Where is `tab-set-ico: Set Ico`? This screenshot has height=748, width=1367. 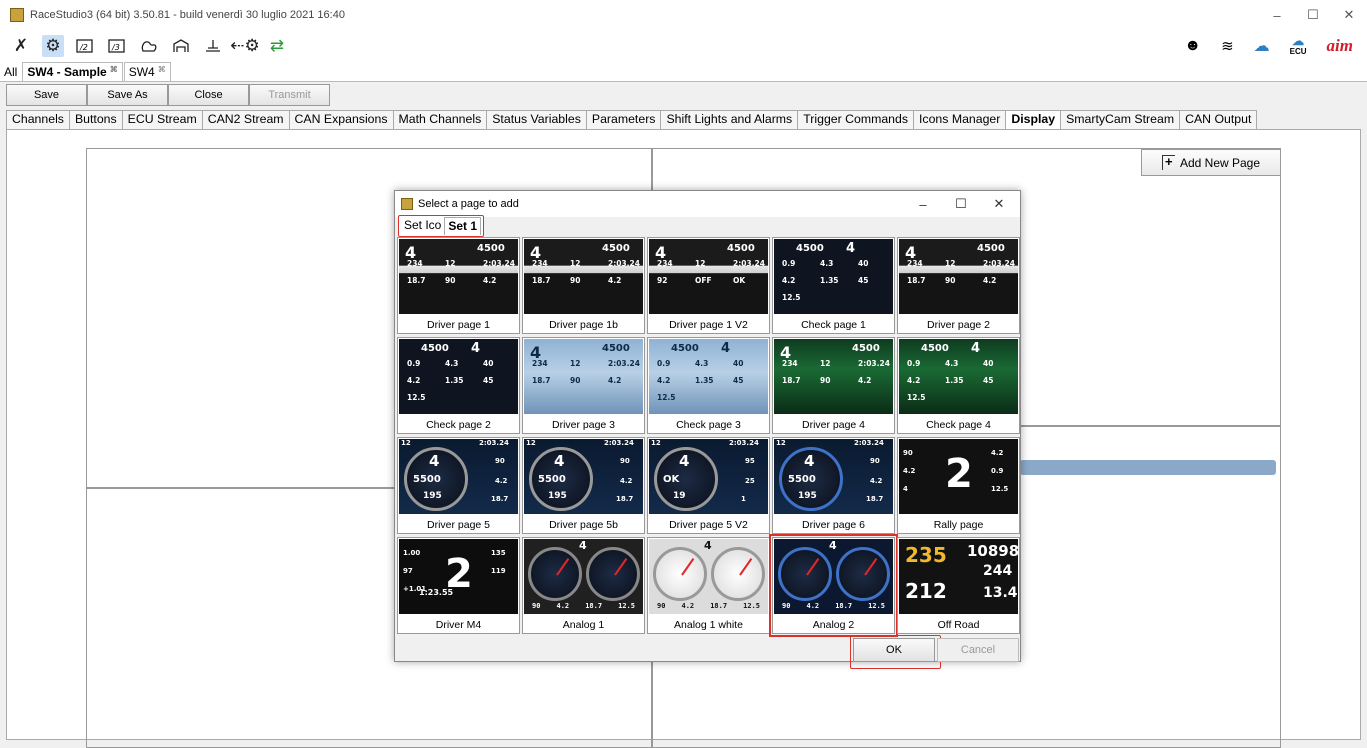 tab-set-ico: Set Ico is located at coordinates (422, 226).